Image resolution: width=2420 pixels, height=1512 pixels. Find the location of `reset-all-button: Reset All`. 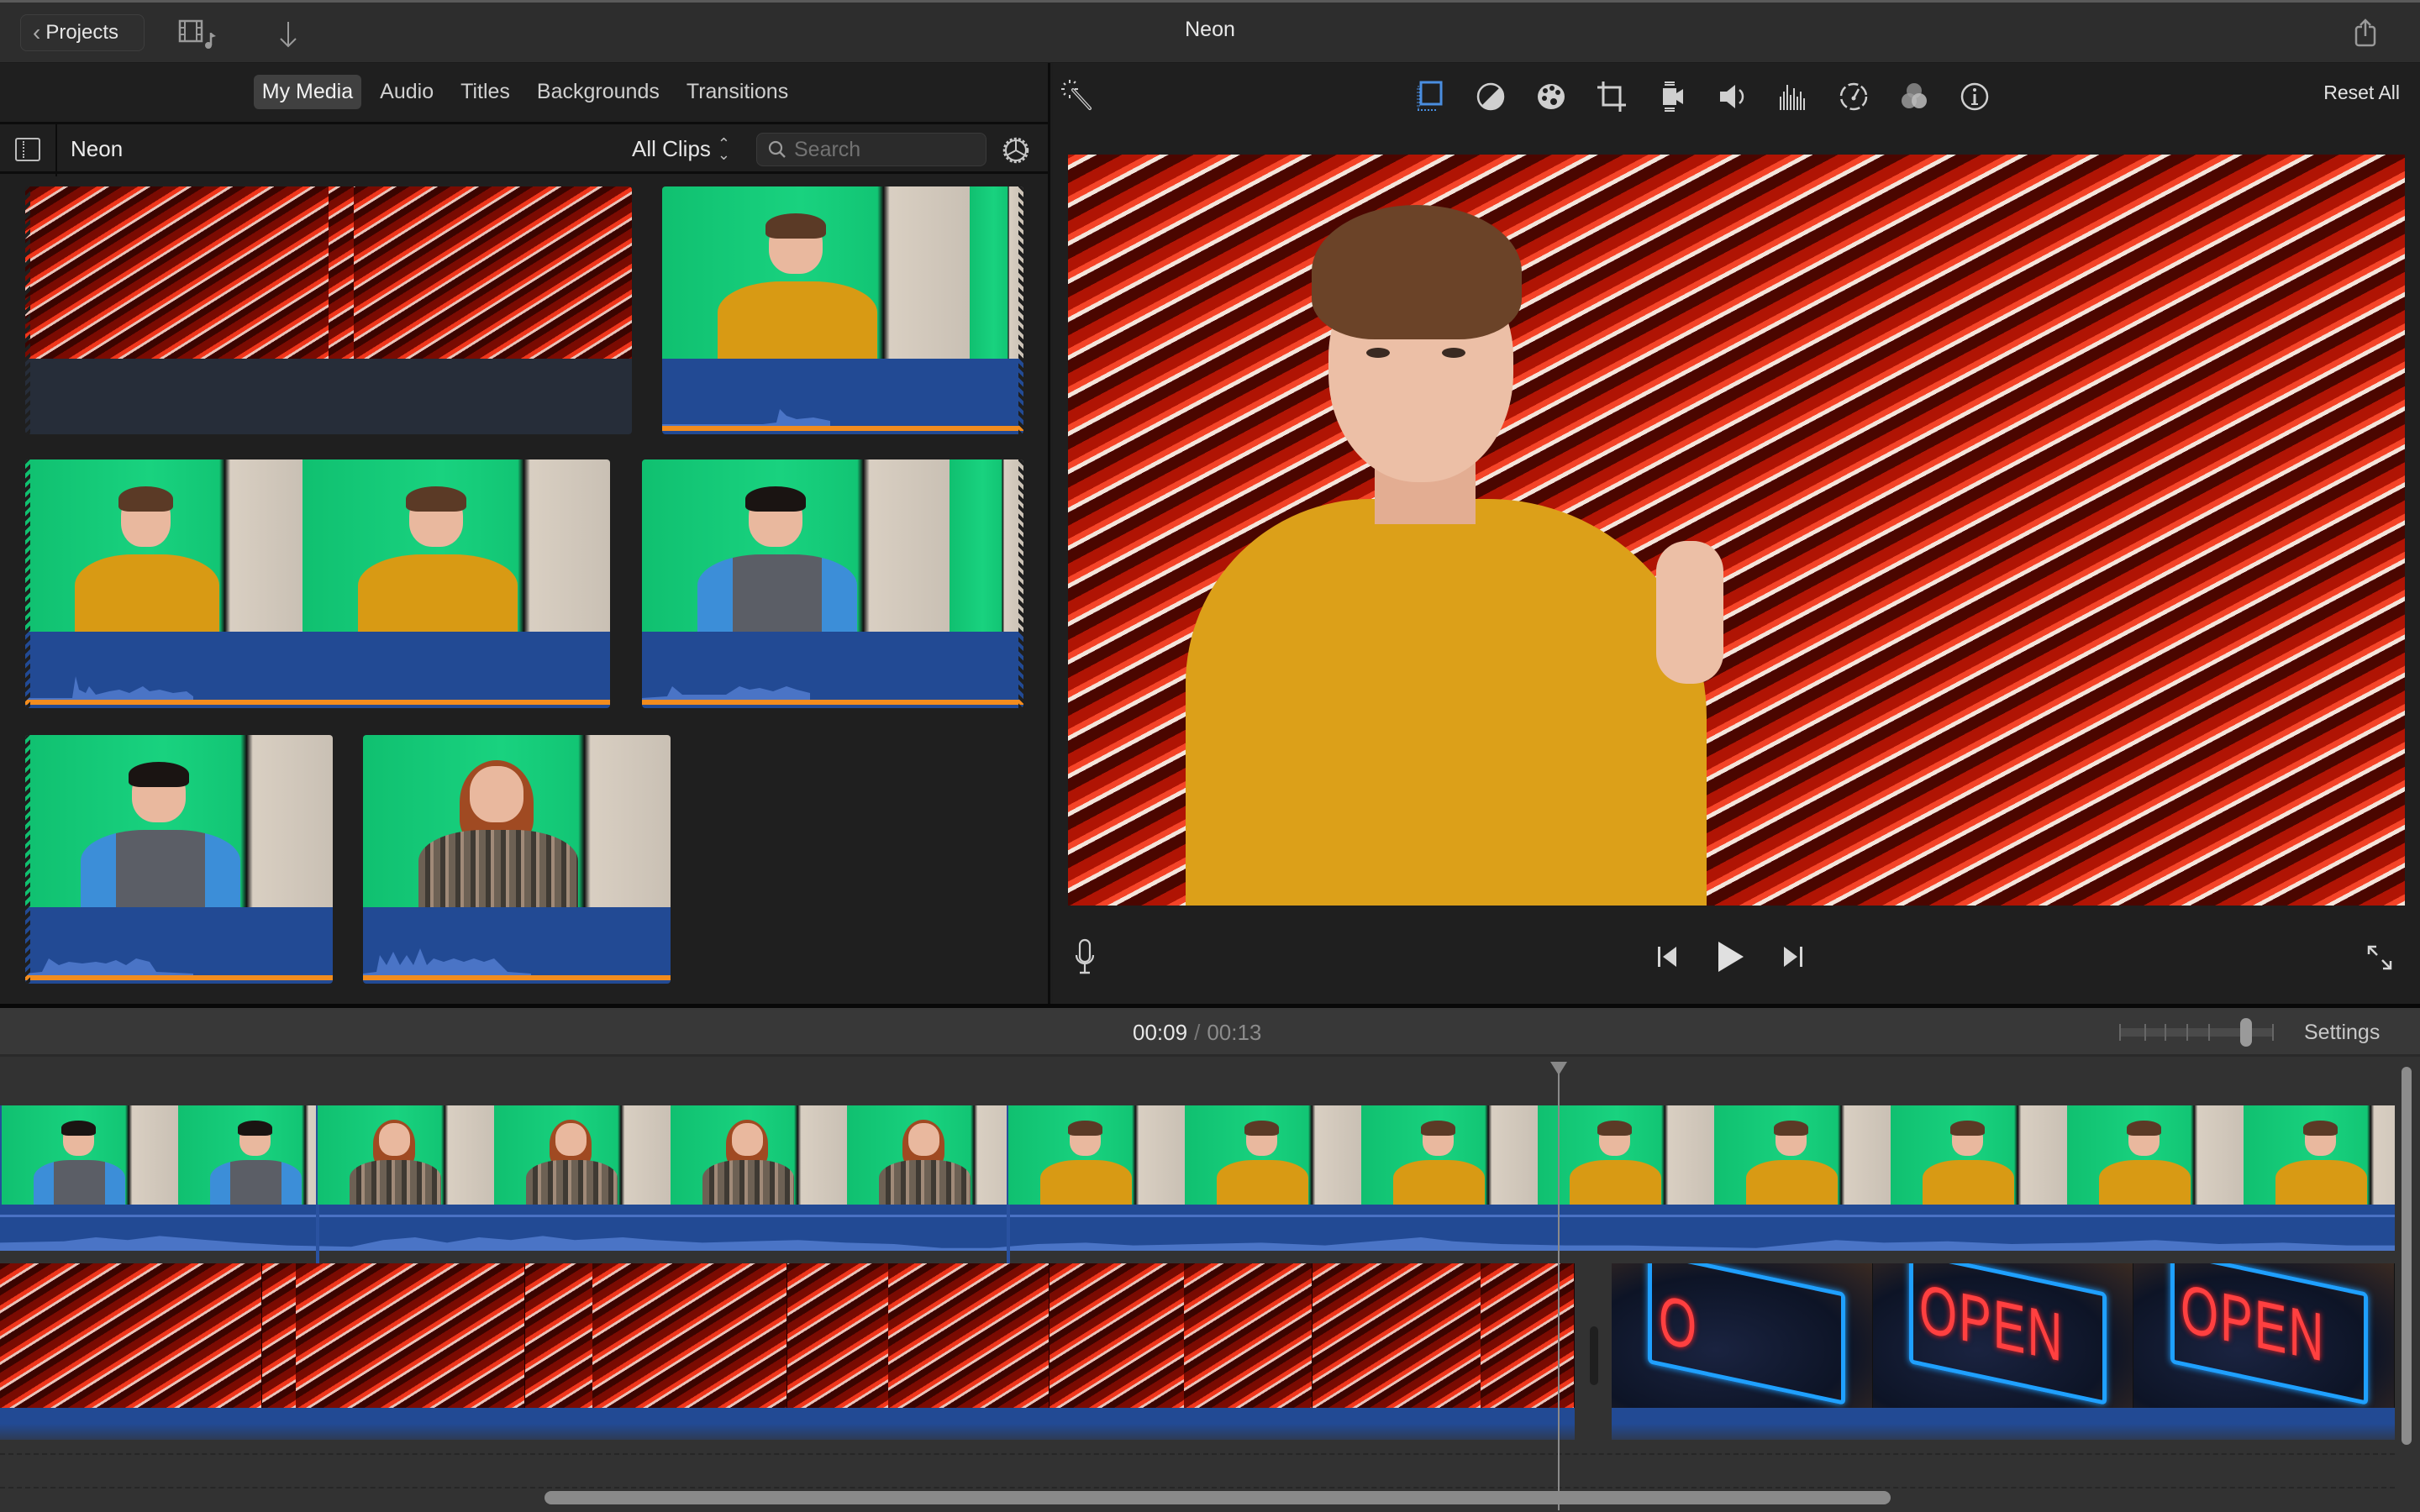

reset-all-button: Reset All is located at coordinates (2361, 92).